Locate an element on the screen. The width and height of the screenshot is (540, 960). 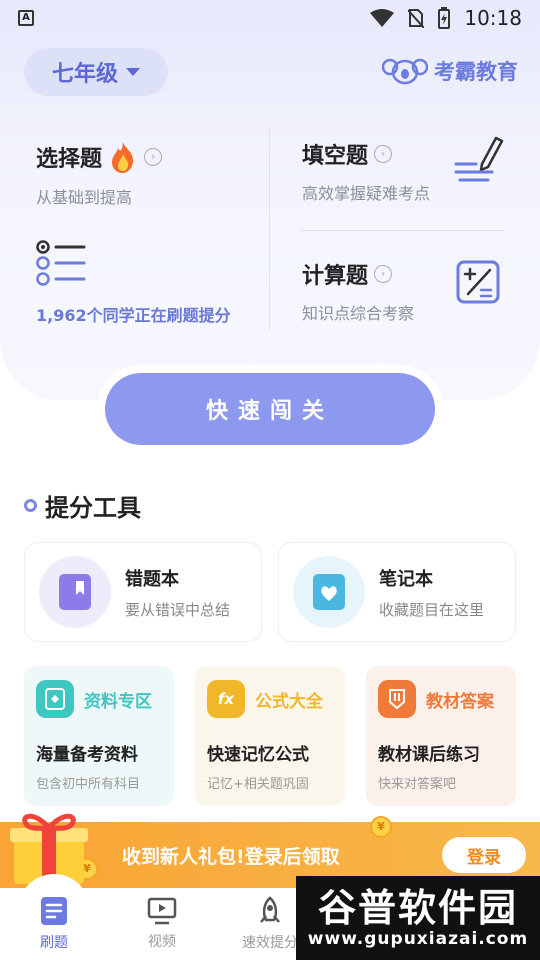
nav-label: 速效提分 is located at coordinates (270, 943).